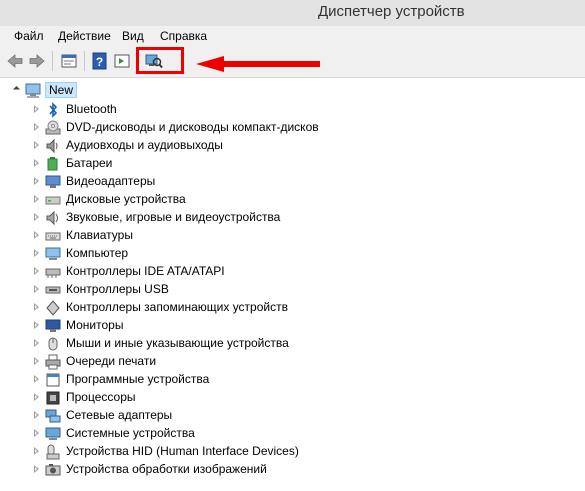 The height and width of the screenshot is (491, 585). Describe the element at coordinates (304, 344) in the screenshot. I see `tree-node-mice: Мыши и иные указывающие устройства` at that location.